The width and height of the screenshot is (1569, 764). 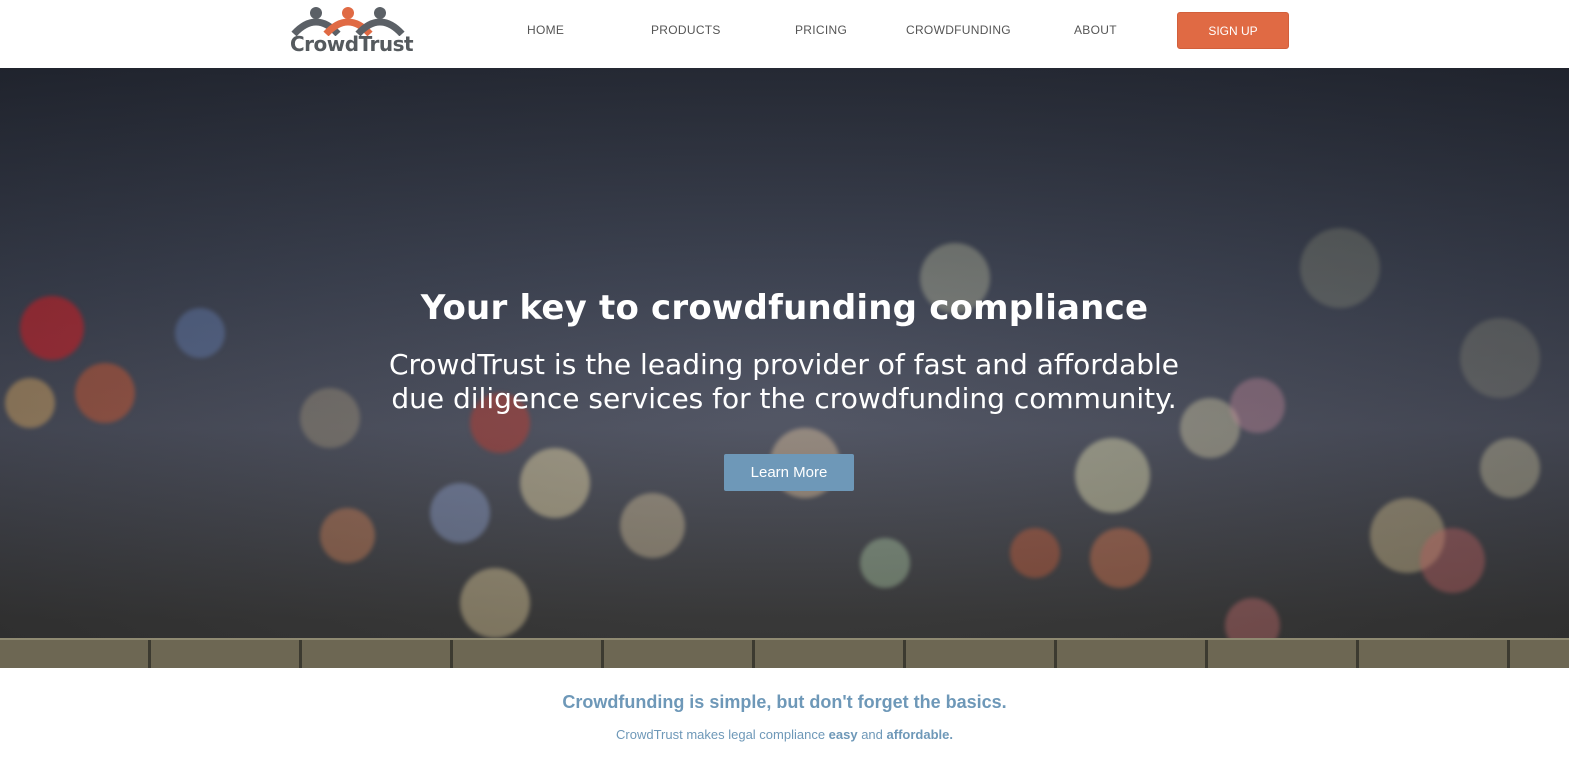 What do you see at coordinates (821, 30) in the screenshot?
I see `nav-pricing: PRICING` at bounding box center [821, 30].